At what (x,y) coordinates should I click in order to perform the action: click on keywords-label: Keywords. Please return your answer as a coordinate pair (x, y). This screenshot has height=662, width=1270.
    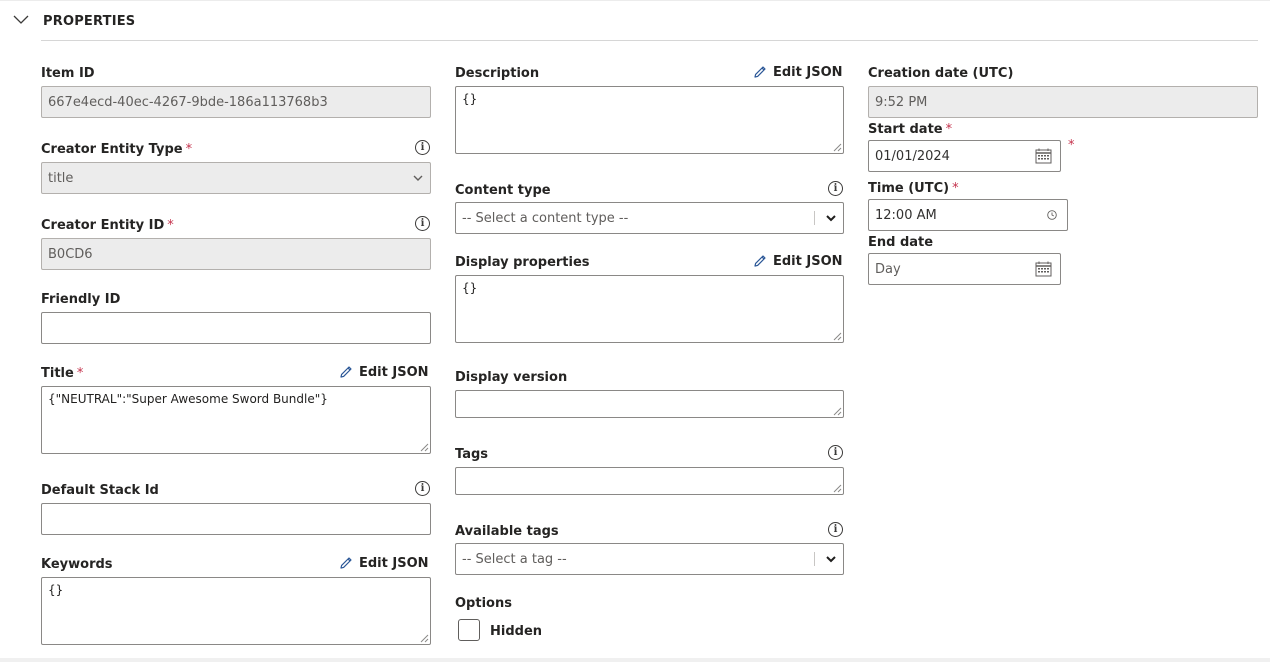
    Looking at the image, I should click on (77, 564).